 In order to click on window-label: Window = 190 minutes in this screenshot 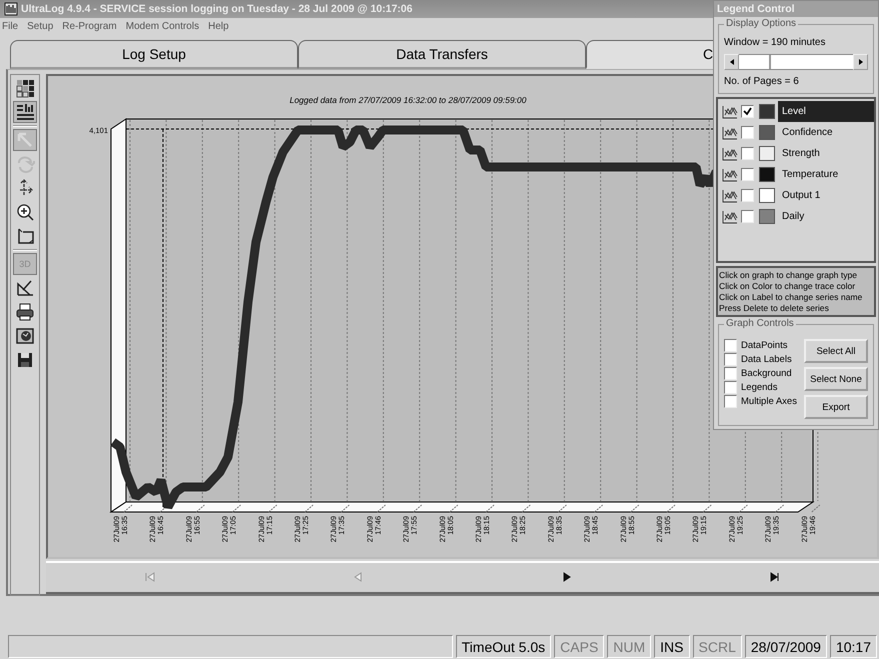, I will do `click(775, 42)`.